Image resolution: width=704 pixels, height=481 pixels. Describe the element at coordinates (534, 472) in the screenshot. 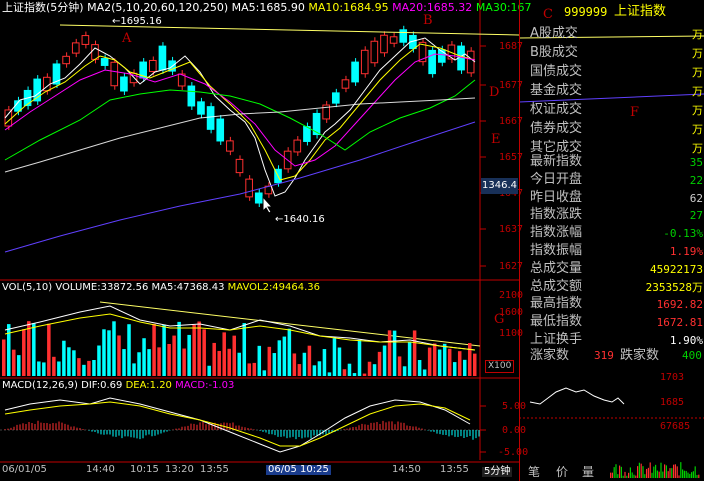

I see `tab-trades: 笔` at that location.